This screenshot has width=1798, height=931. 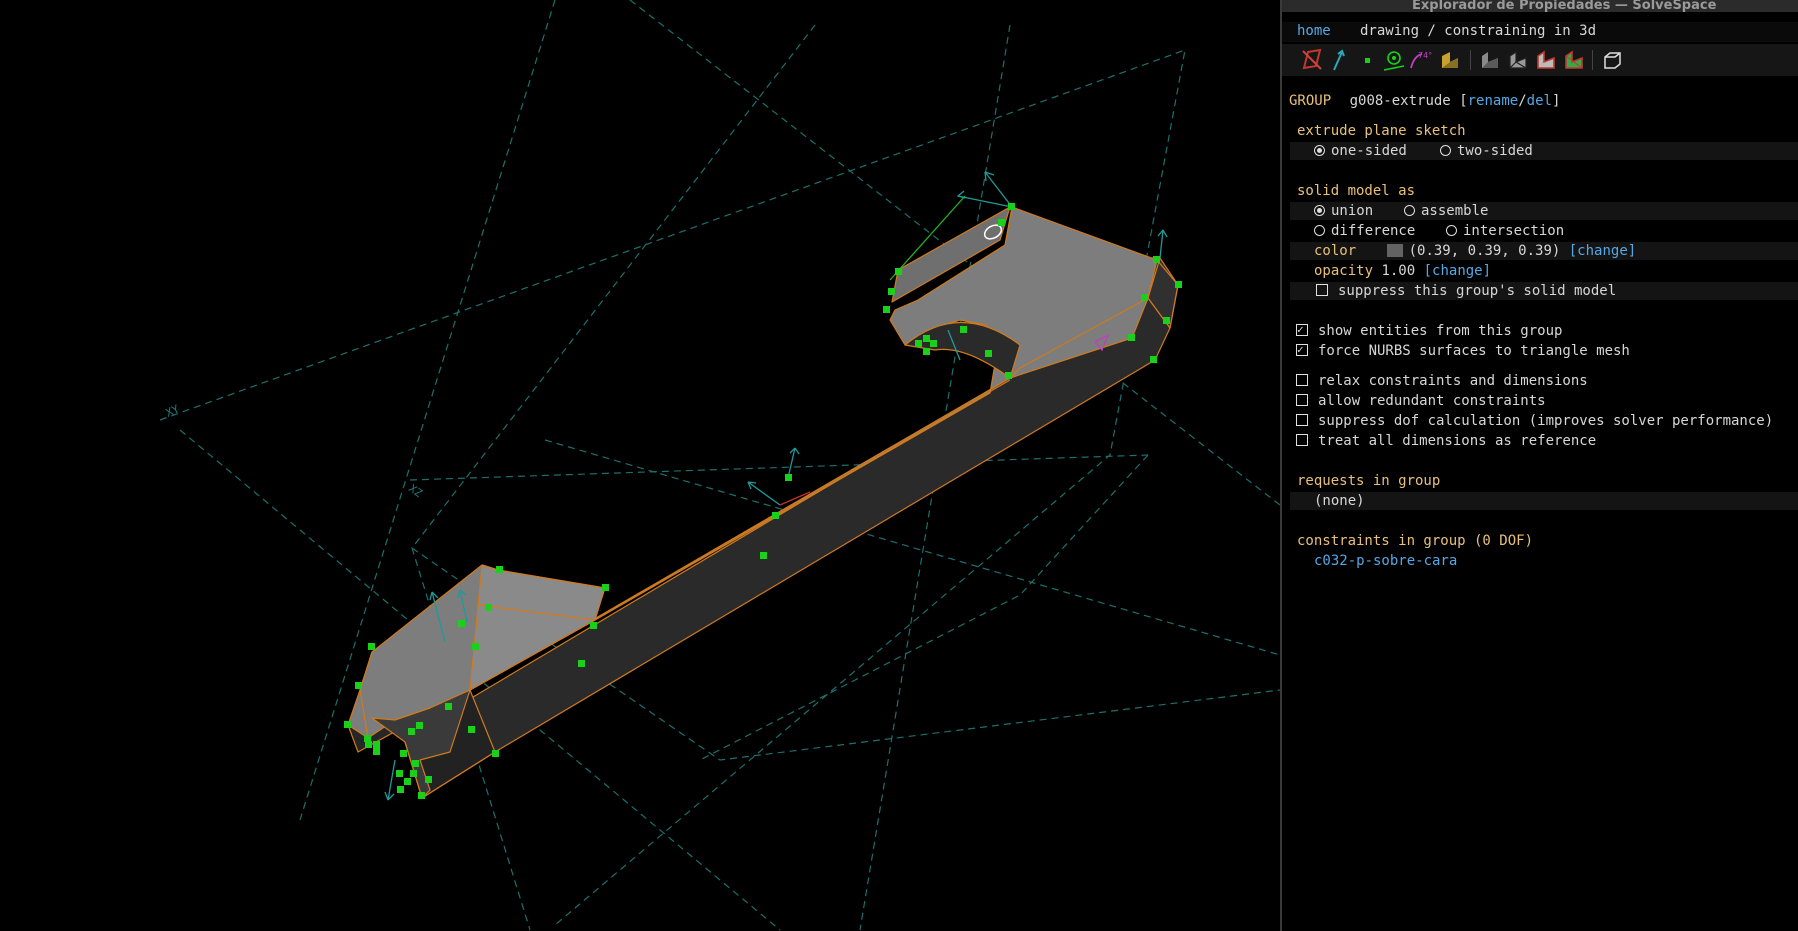 What do you see at coordinates (1522, 101) in the screenshot?
I see `slash: /` at bounding box center [1522, 101].